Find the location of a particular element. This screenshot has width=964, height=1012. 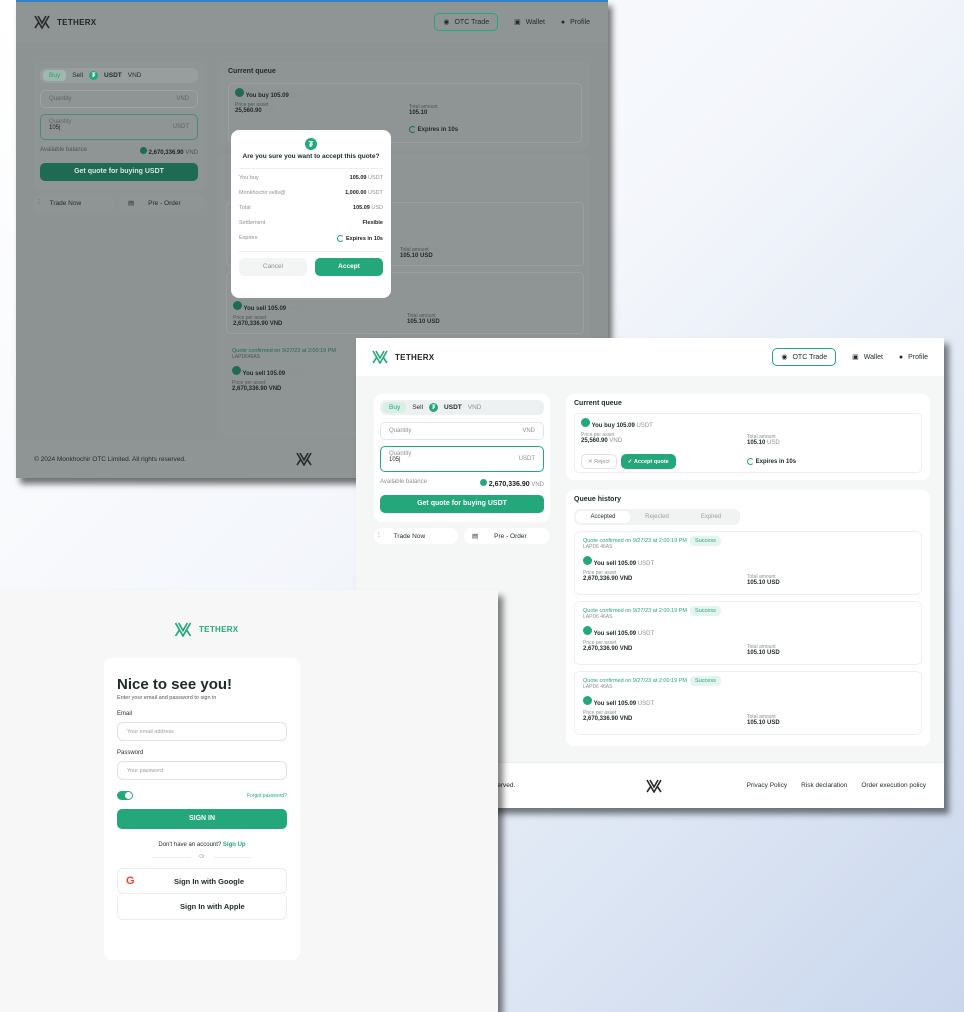

modal-row-value: 105.09 USDT is located at coordinates (366, 178).